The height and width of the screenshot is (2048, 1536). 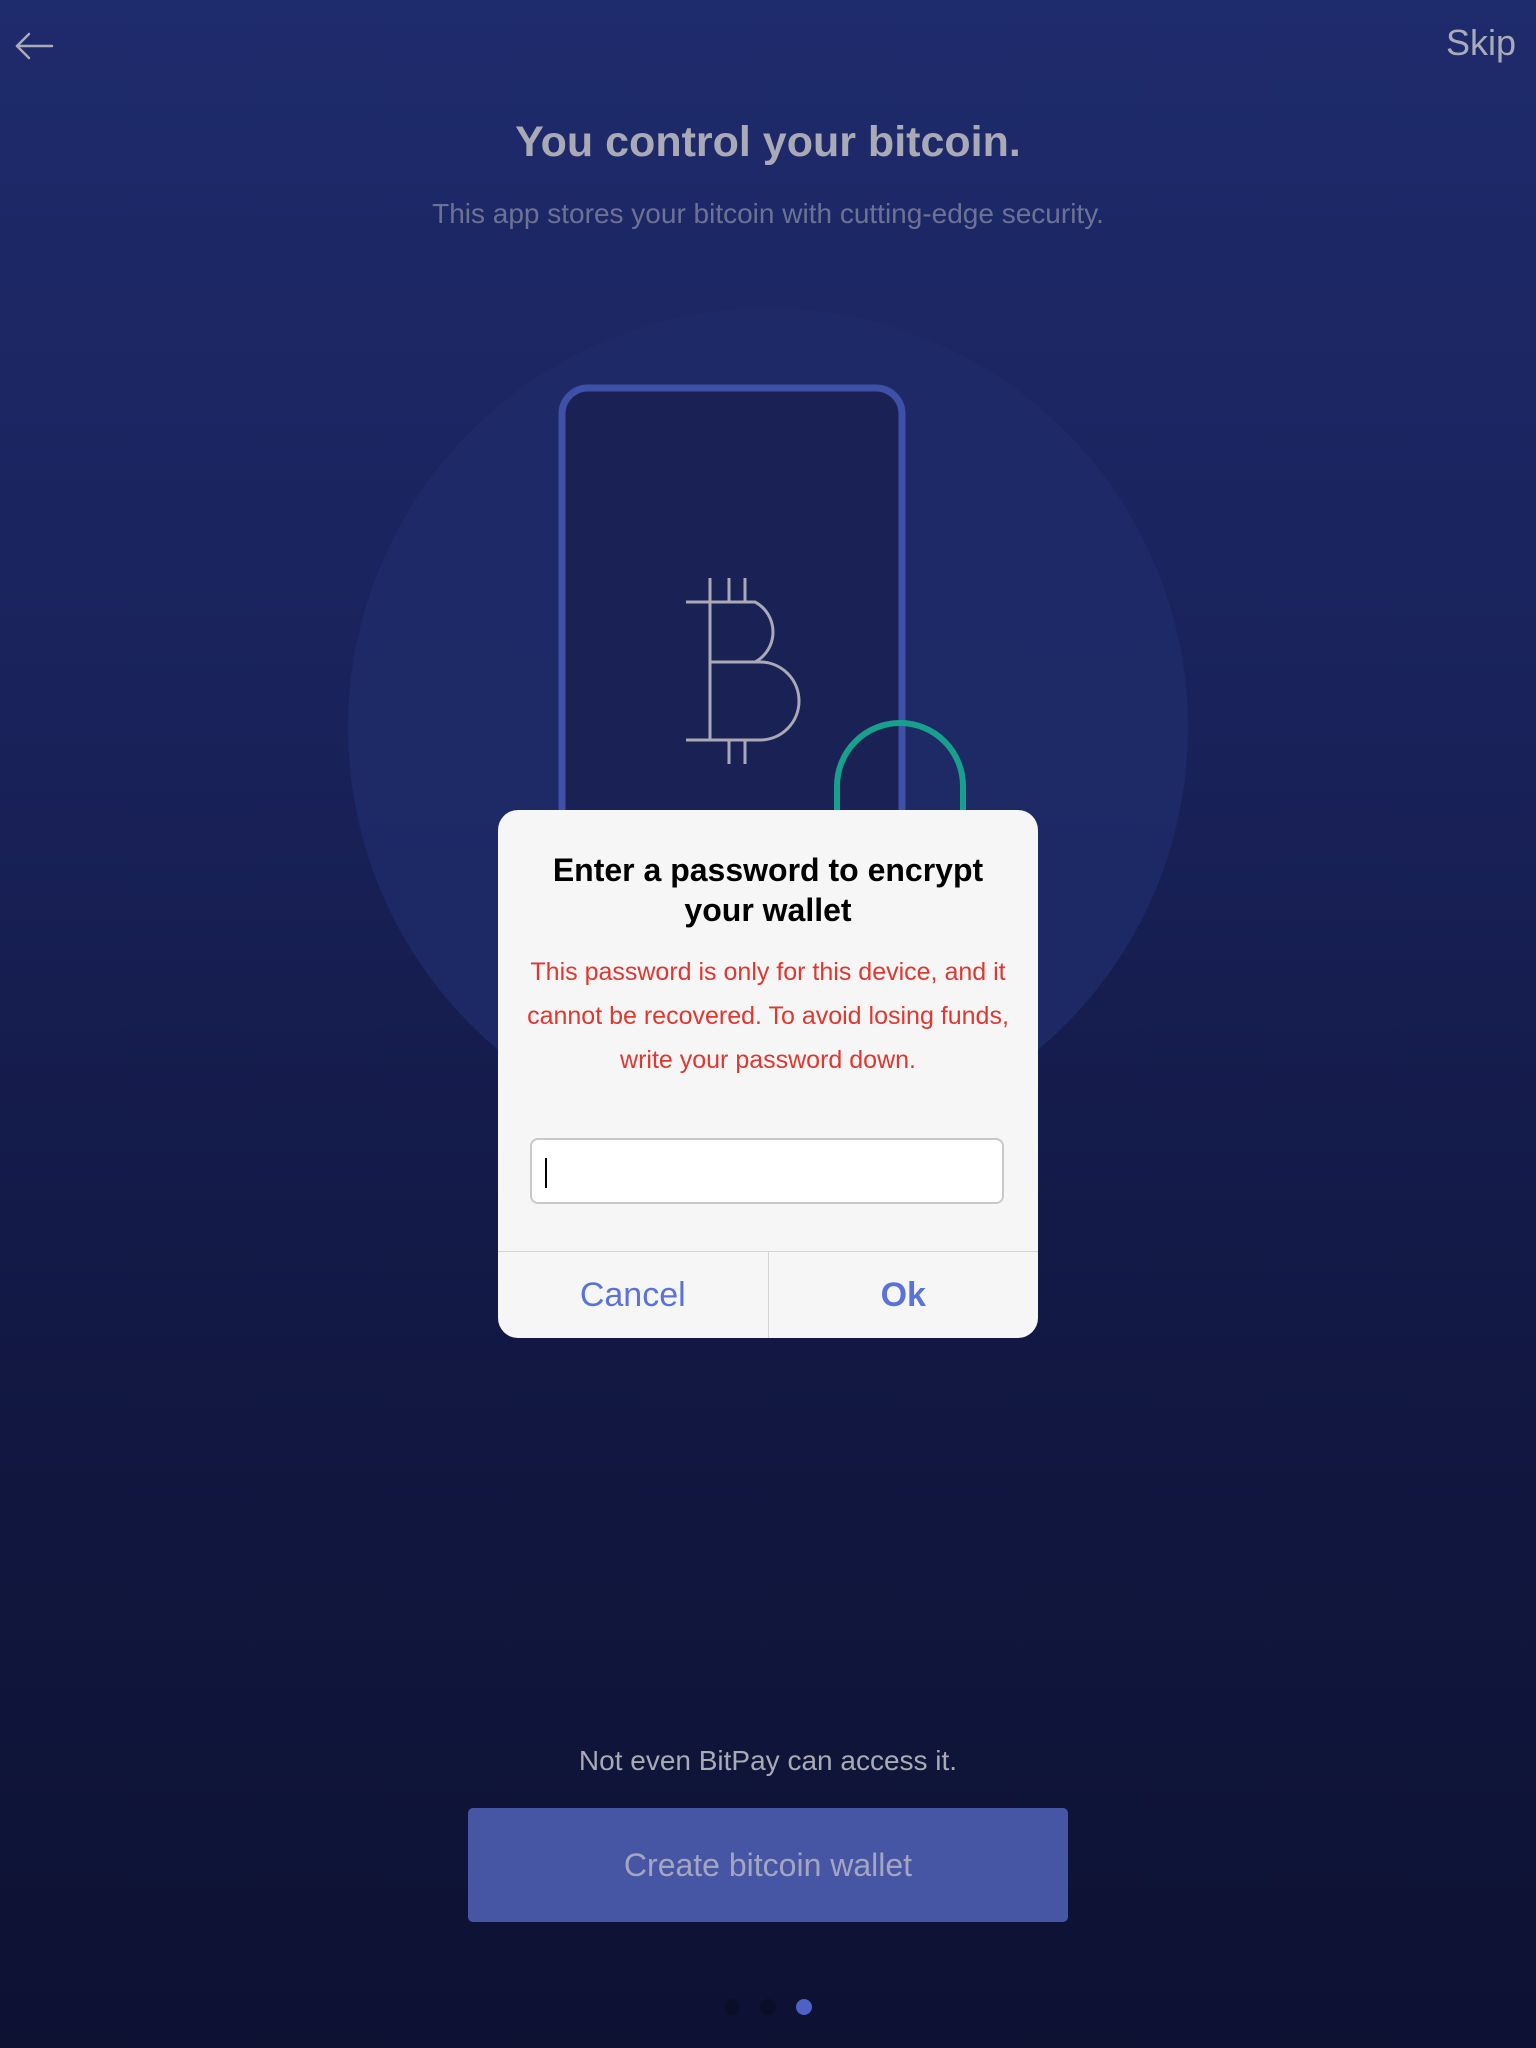 I want to click on ok-button: Ok, so click(x=904, y=1295).